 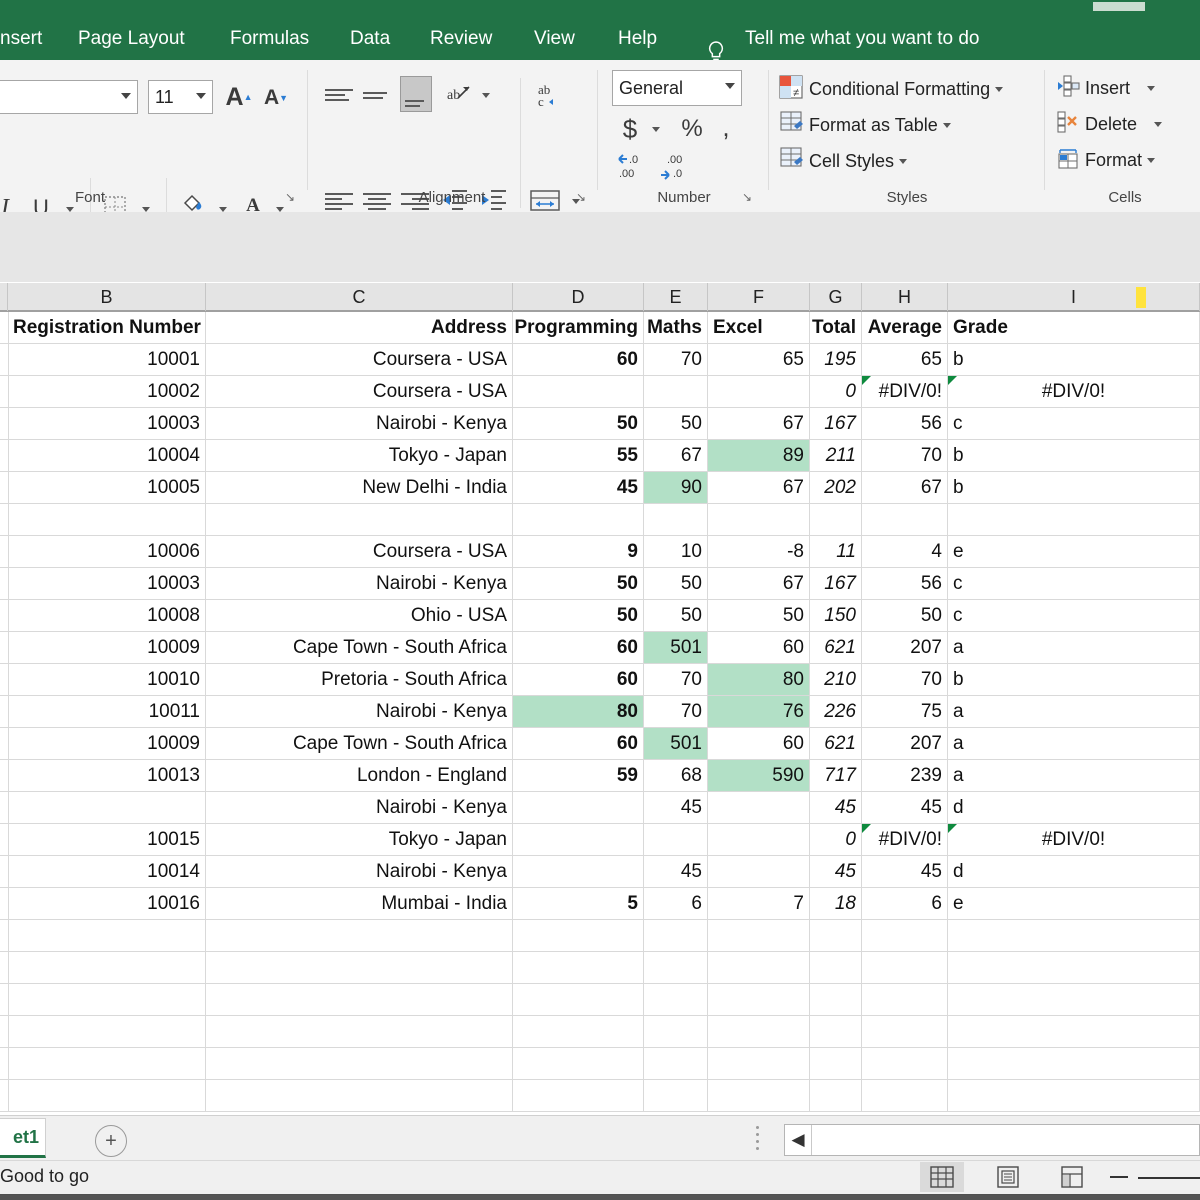 What do you see at coordinates (276, 98) in the screenshot?
I see `decrease-font-size-button: A ▼` at bounding box center [276, 98].